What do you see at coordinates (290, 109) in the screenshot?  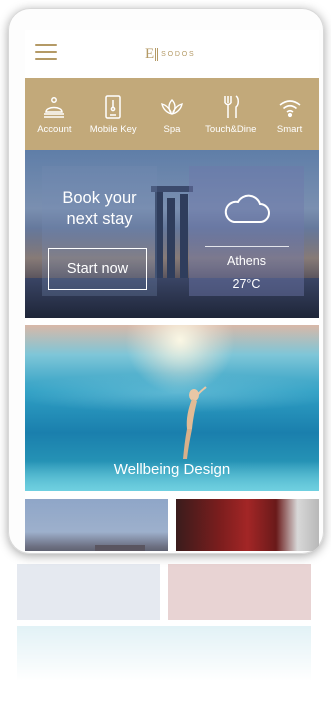 I see `wifi-icon` at bounding box center [290, 109].